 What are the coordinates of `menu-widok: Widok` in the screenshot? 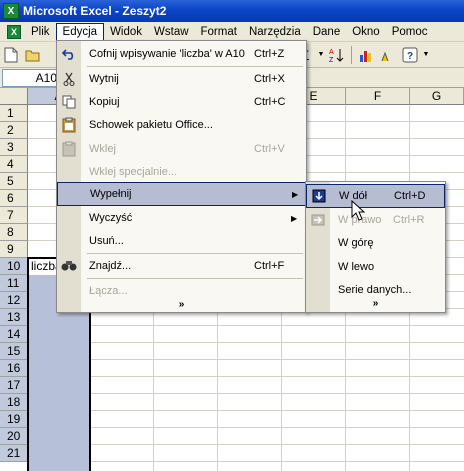 It's located at (126, 32).